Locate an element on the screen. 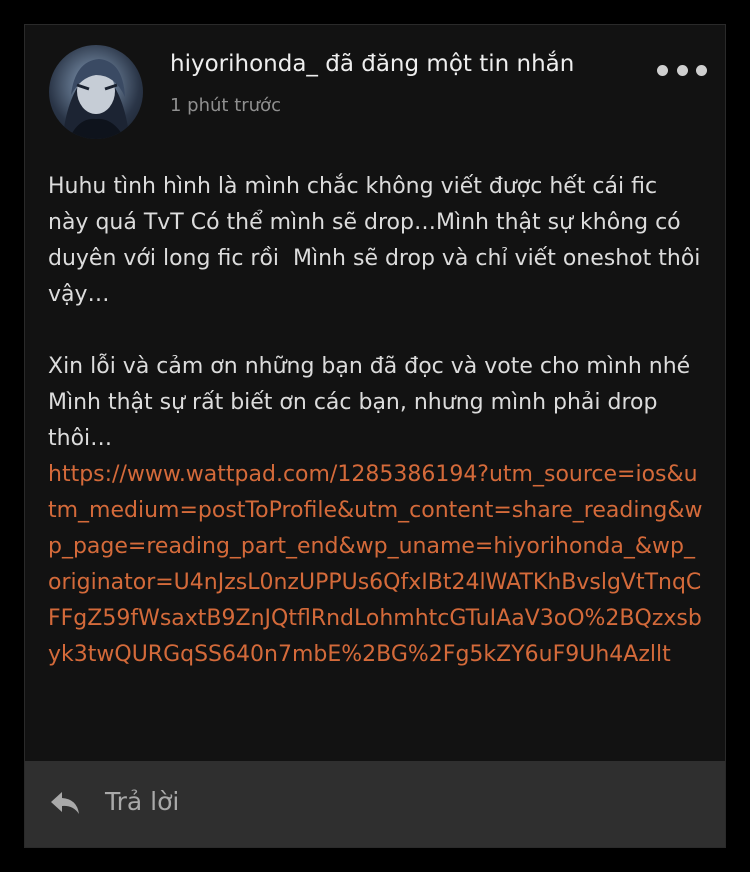 The width and height of the screenshot is (750, 872). reply-label: Trả lời is located at coordinates (142, 801).